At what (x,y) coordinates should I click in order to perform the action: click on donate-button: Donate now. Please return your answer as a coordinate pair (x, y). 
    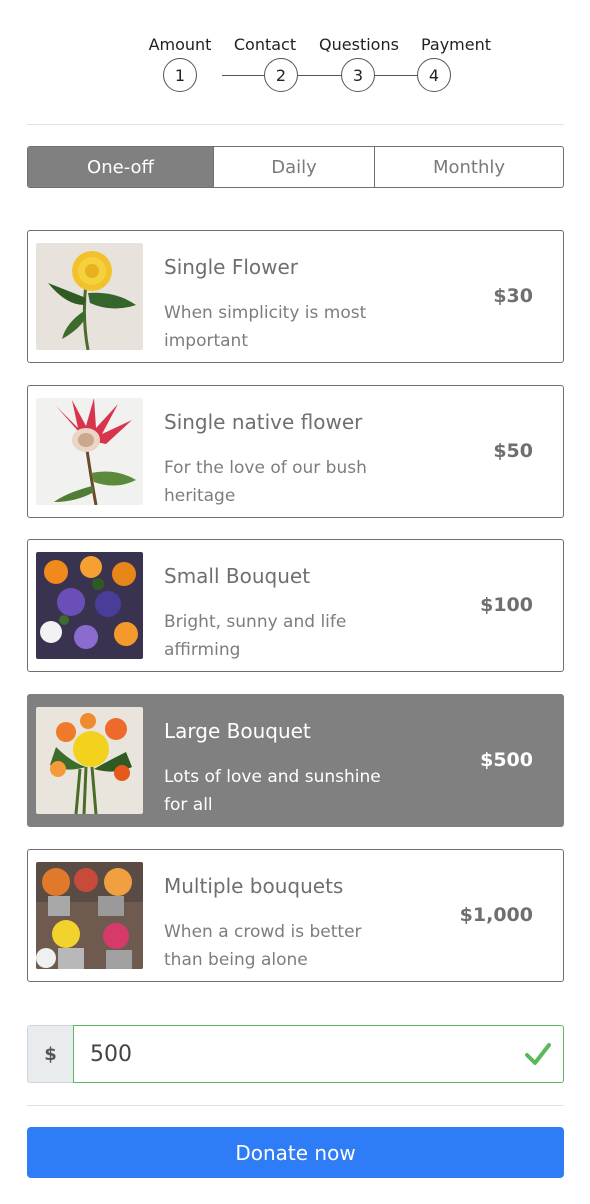
    Looking at the image, I should click on (295, 1152).